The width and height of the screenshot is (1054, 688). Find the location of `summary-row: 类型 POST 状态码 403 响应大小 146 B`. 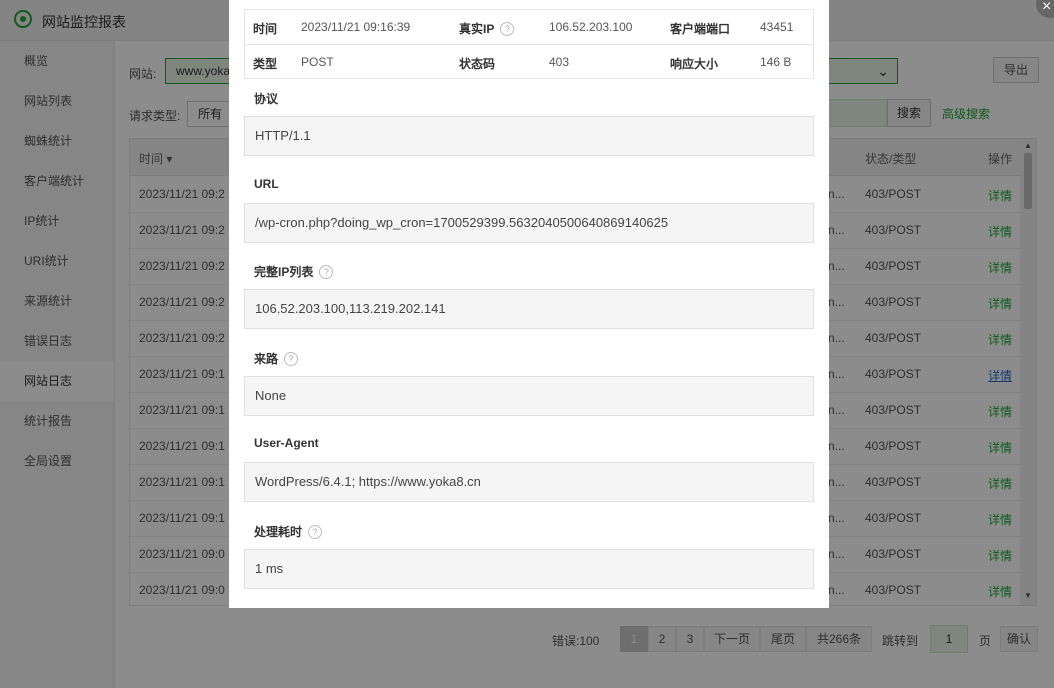

summary-row: 类型 POST 状态码 403 响应大小 146 B is located at coordinates (529, 61).